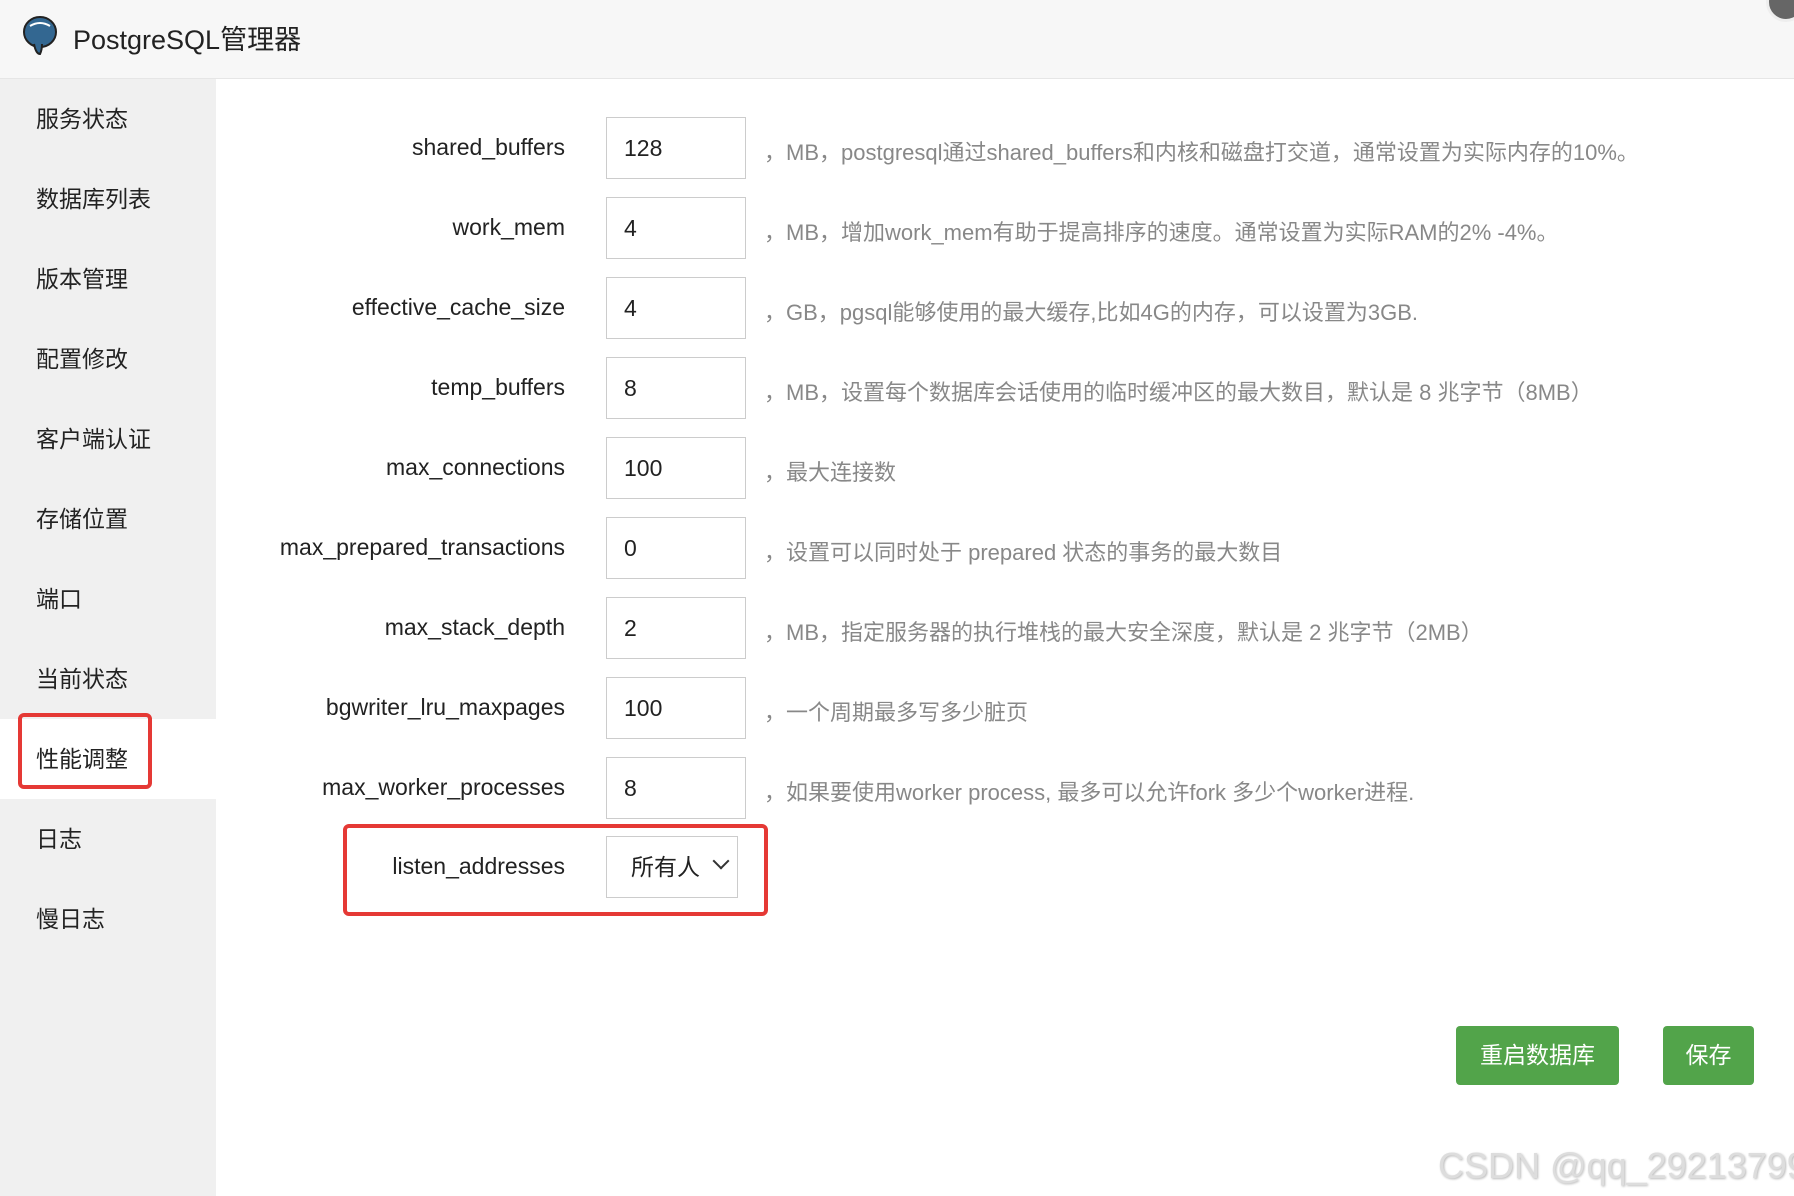 The width and height of the screenshot is (1794, 1196). Describe the element at coordinates (422, 547) in the screenshot. I see `setting-label: max_prepared_transactions` at that location.